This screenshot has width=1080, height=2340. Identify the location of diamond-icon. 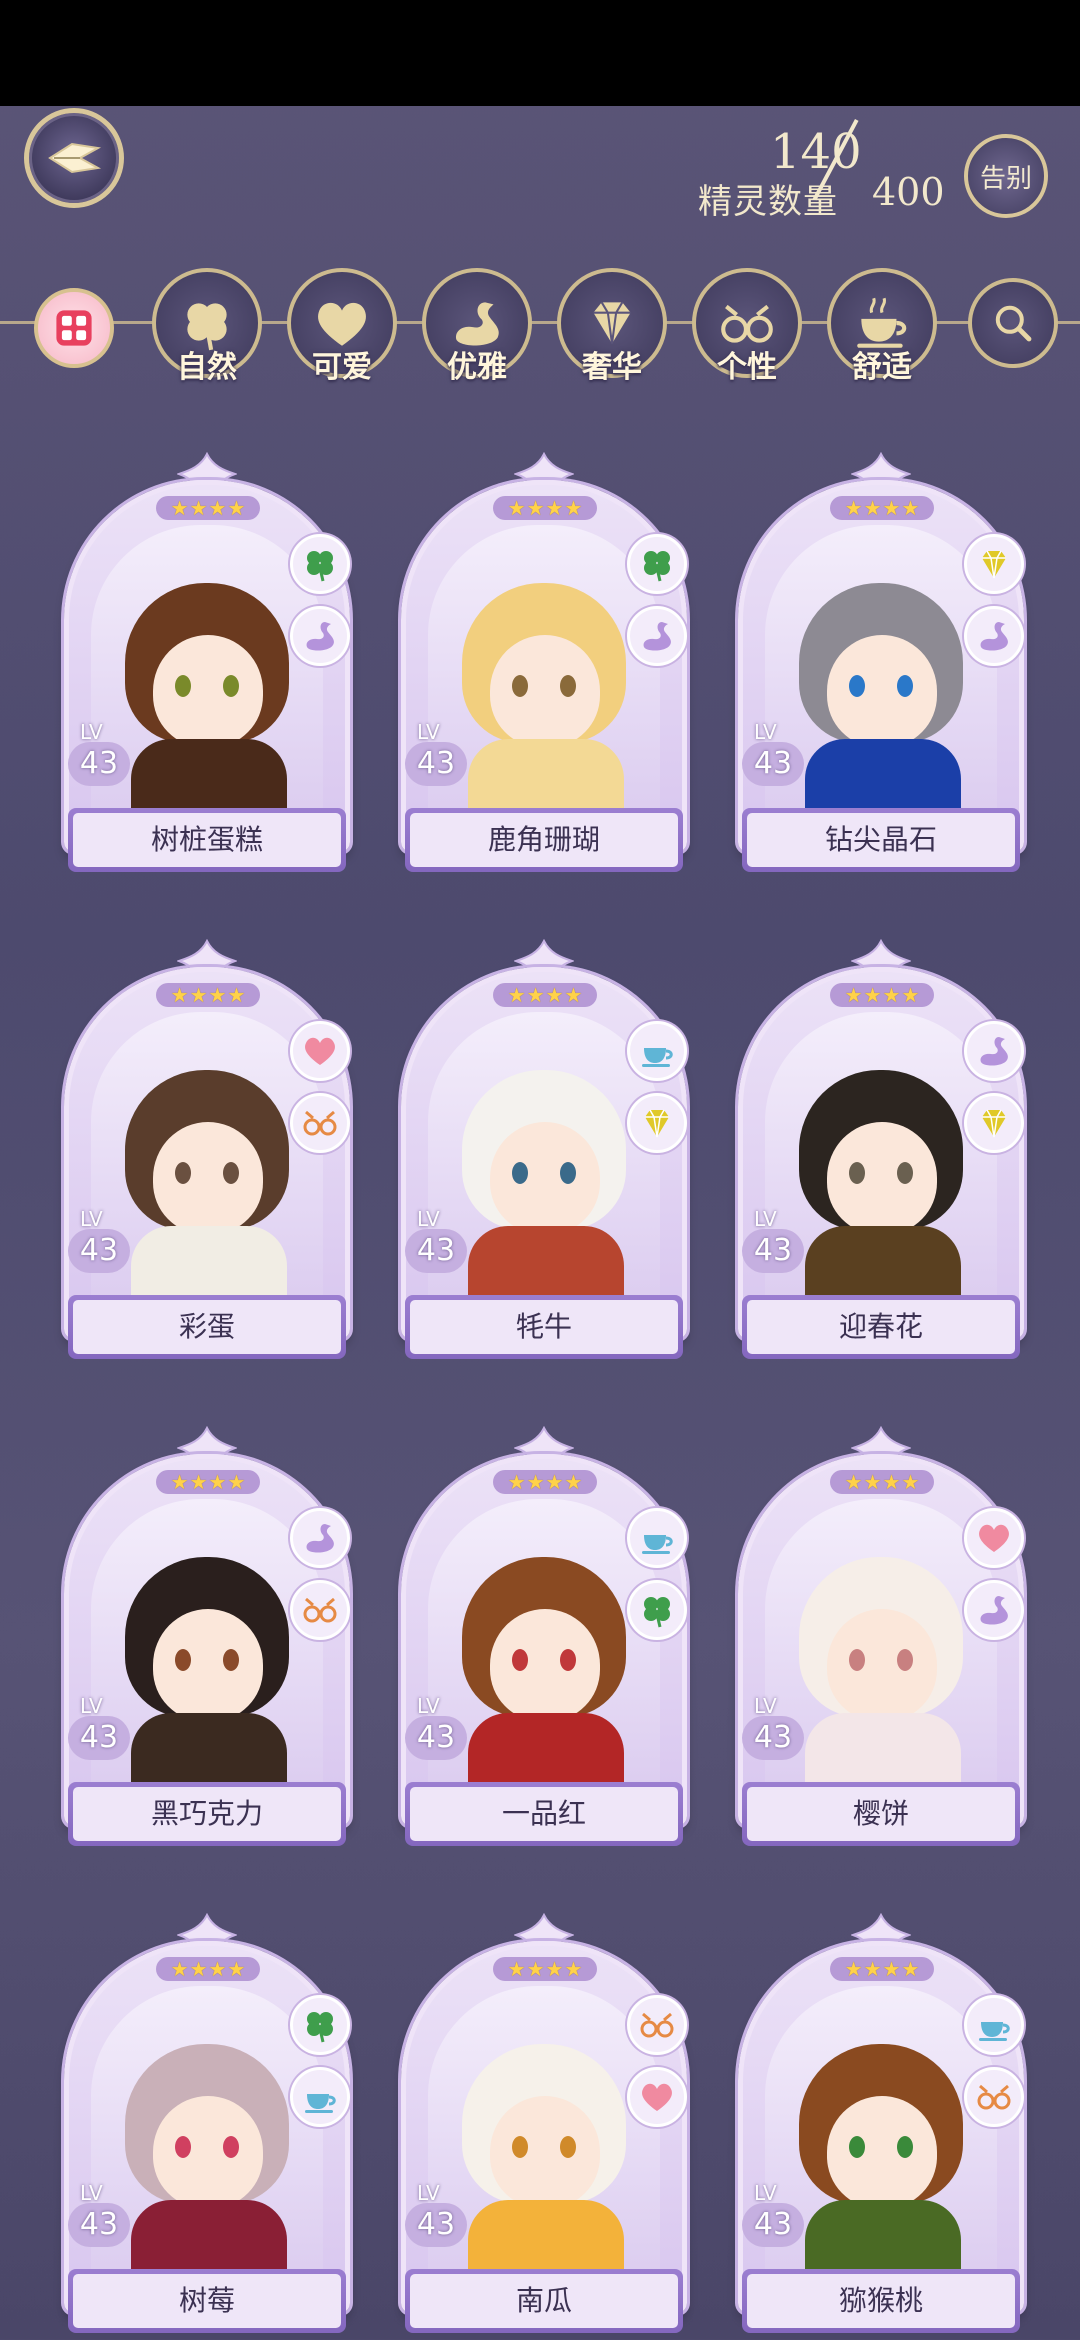
(994, 564).